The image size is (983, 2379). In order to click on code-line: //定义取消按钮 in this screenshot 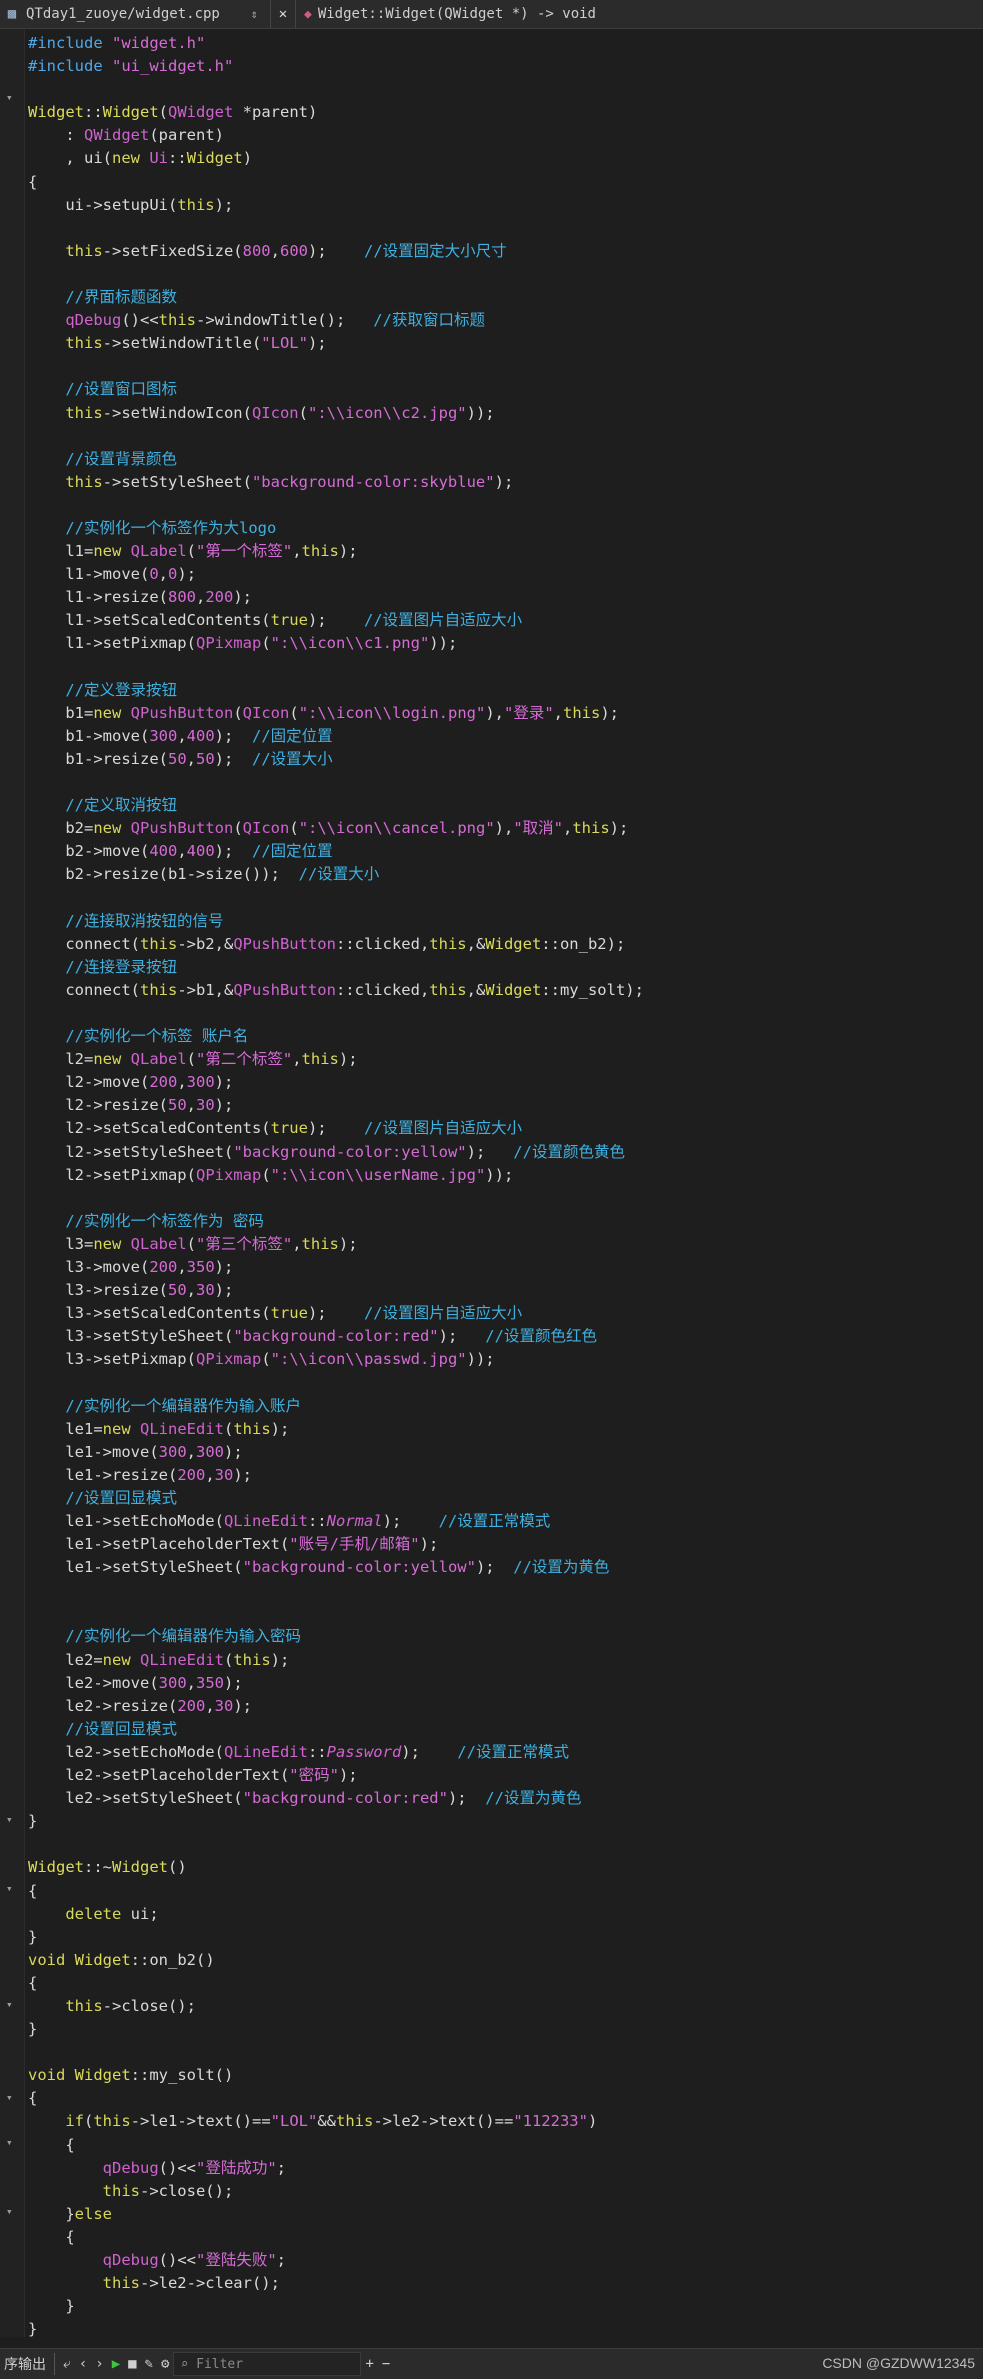, I will do `click(503, 805)`.